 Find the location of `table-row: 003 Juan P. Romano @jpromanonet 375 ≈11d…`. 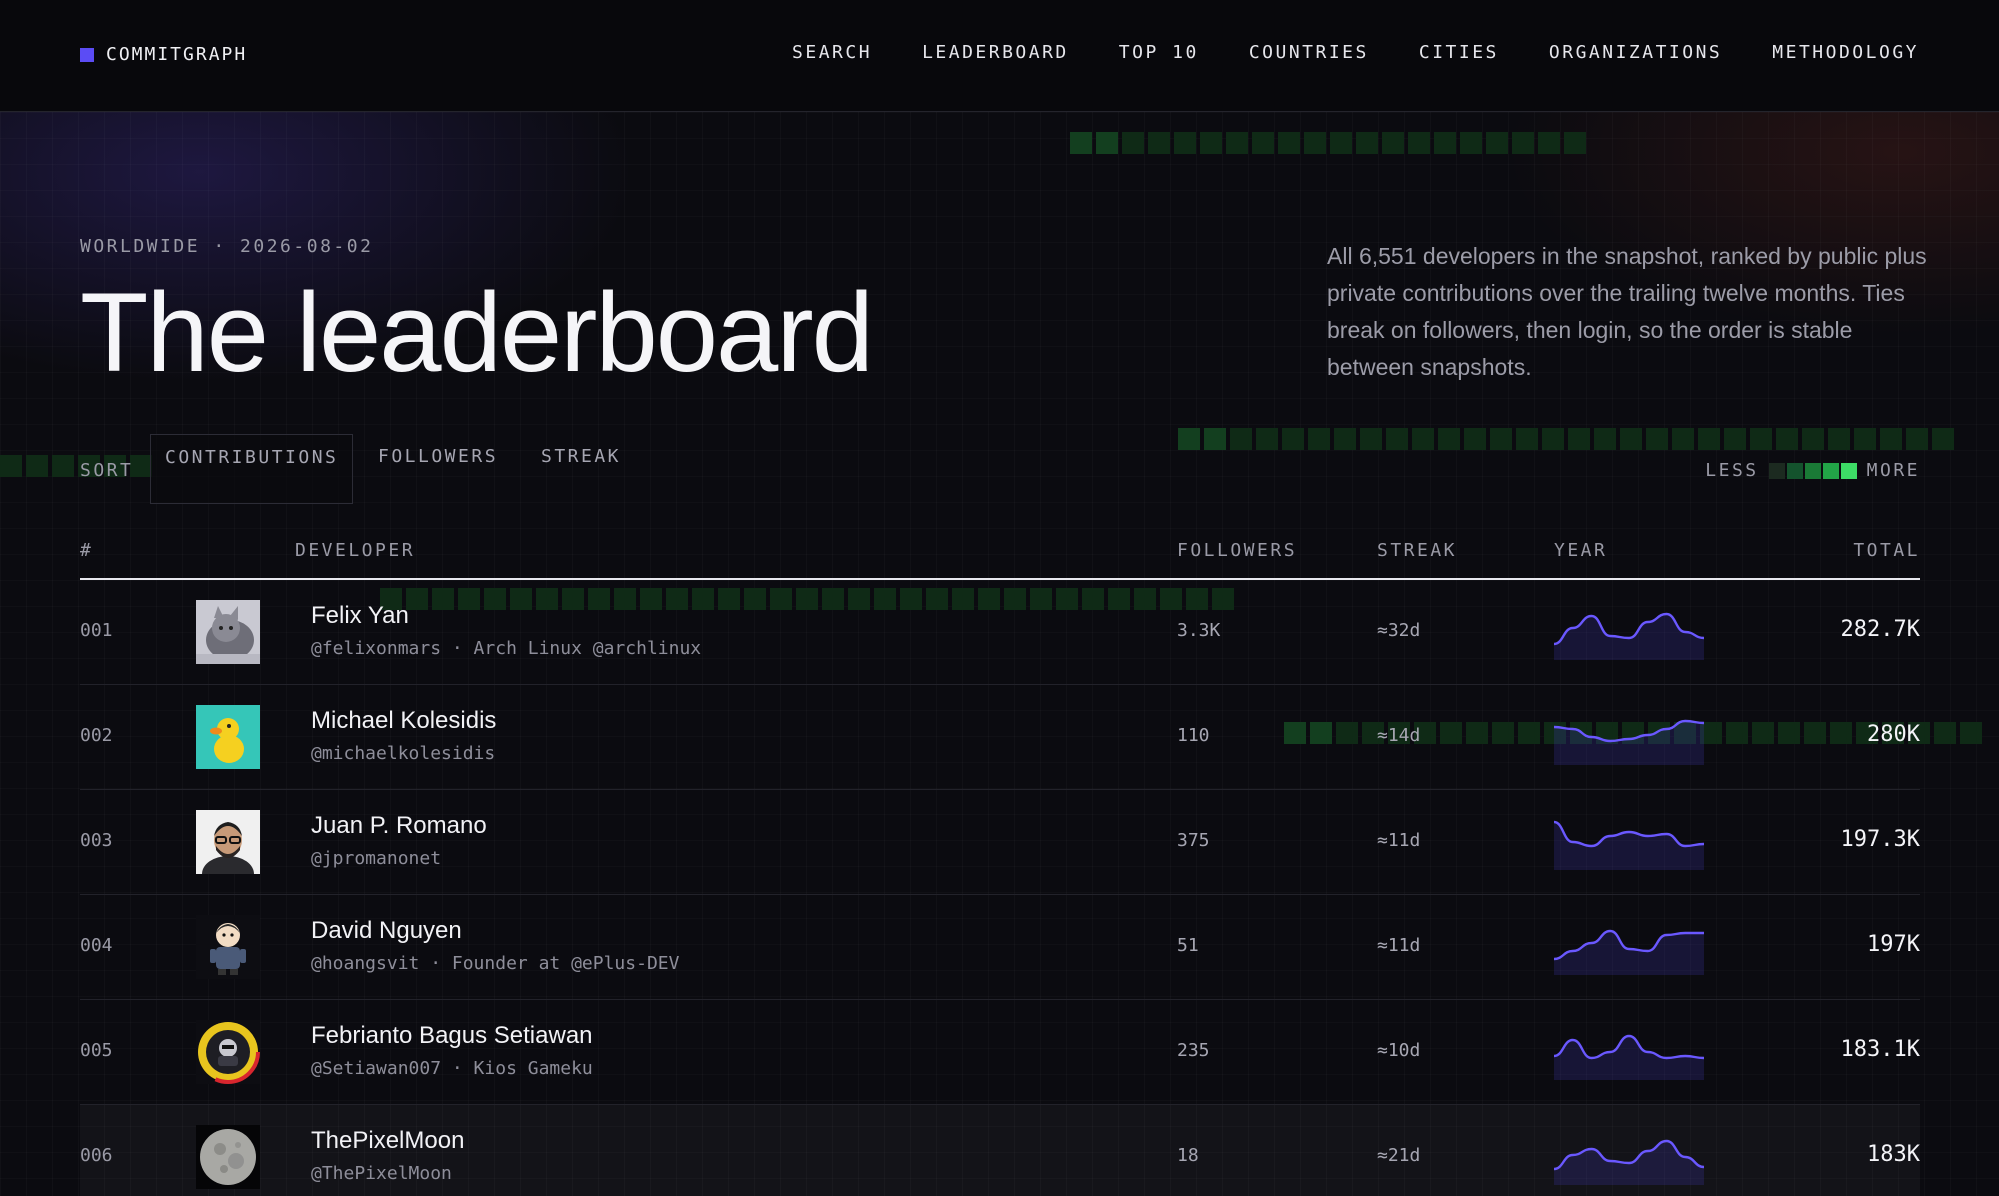

table-row: 003 Juan P. Romano @jpromanonet 375 ≈11d… is located at coordinates (1000, 842).